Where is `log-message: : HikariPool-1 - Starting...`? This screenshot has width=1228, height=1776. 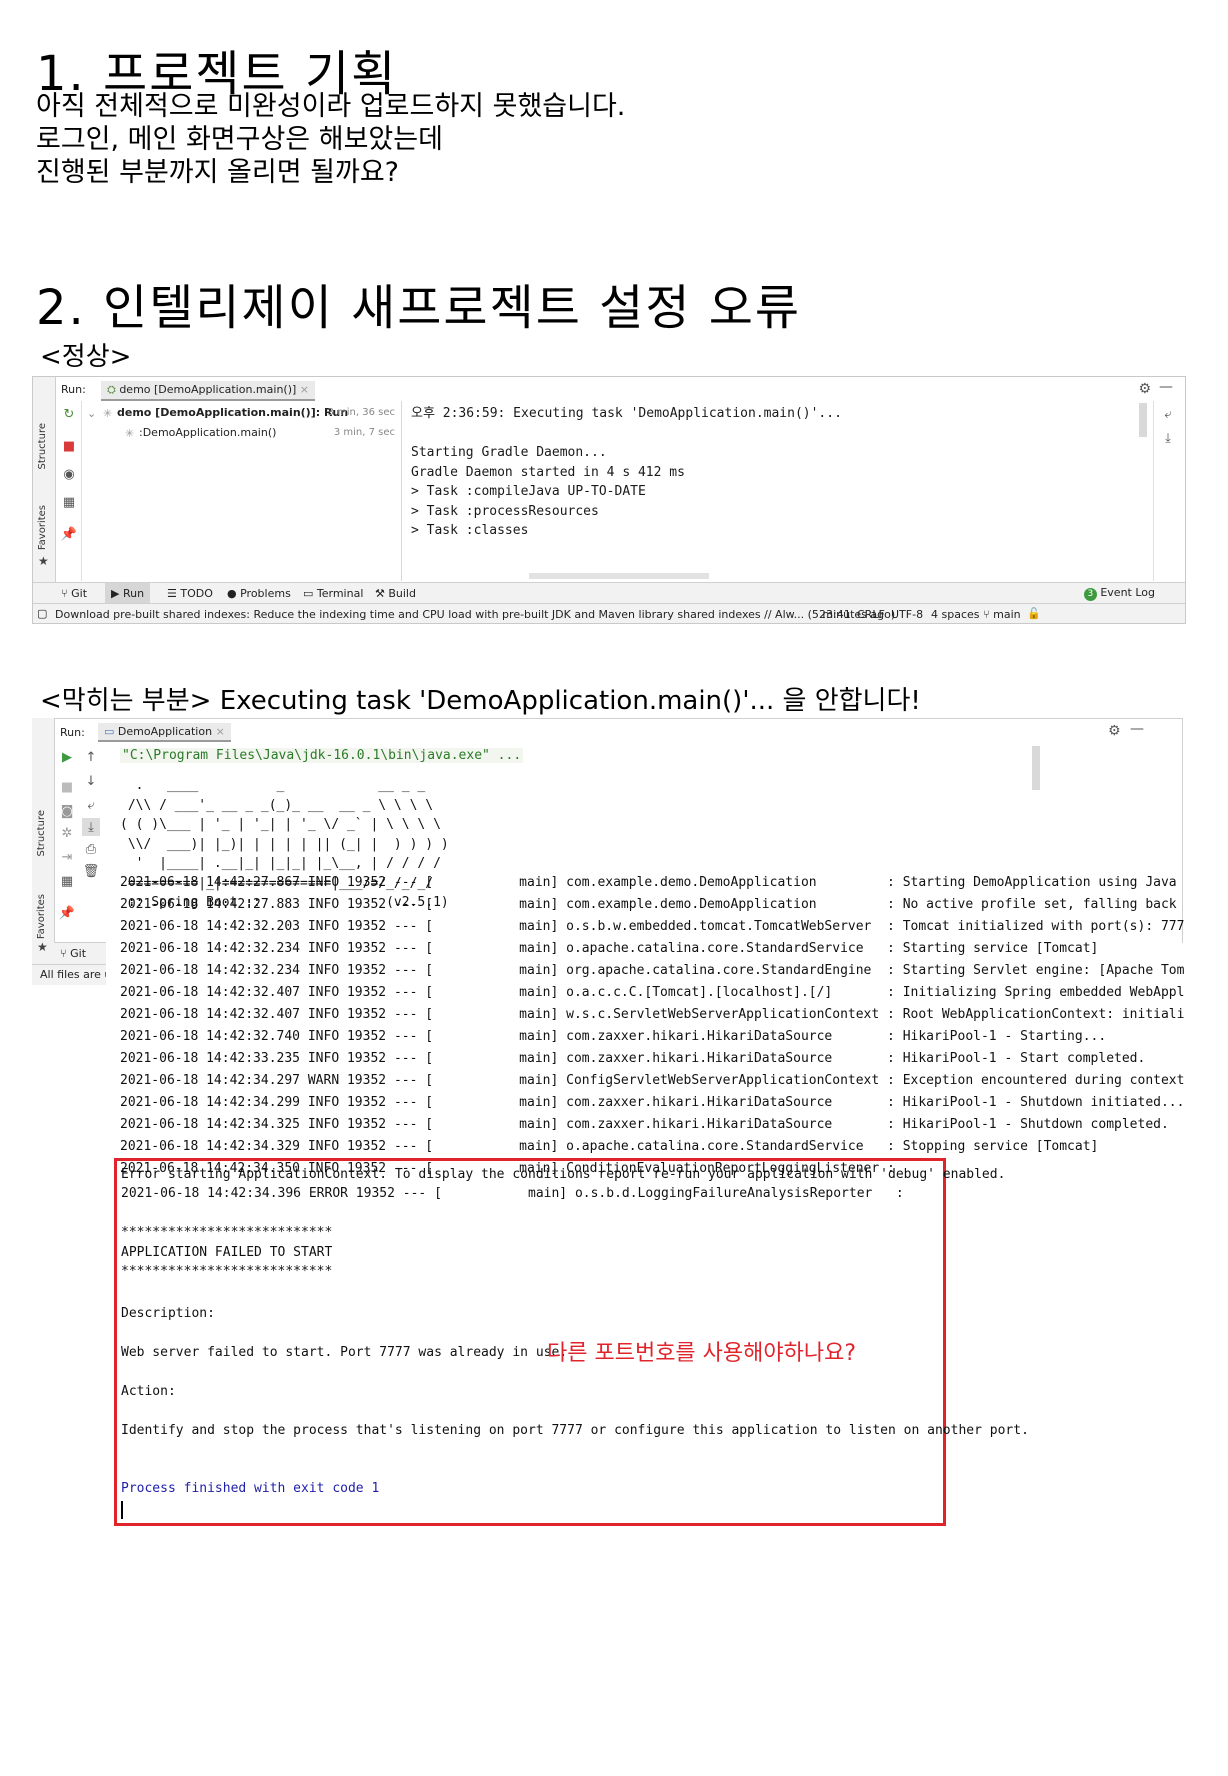
log-message: : HikariPool-1 - Starting... is located at coordinates (997, 1036).